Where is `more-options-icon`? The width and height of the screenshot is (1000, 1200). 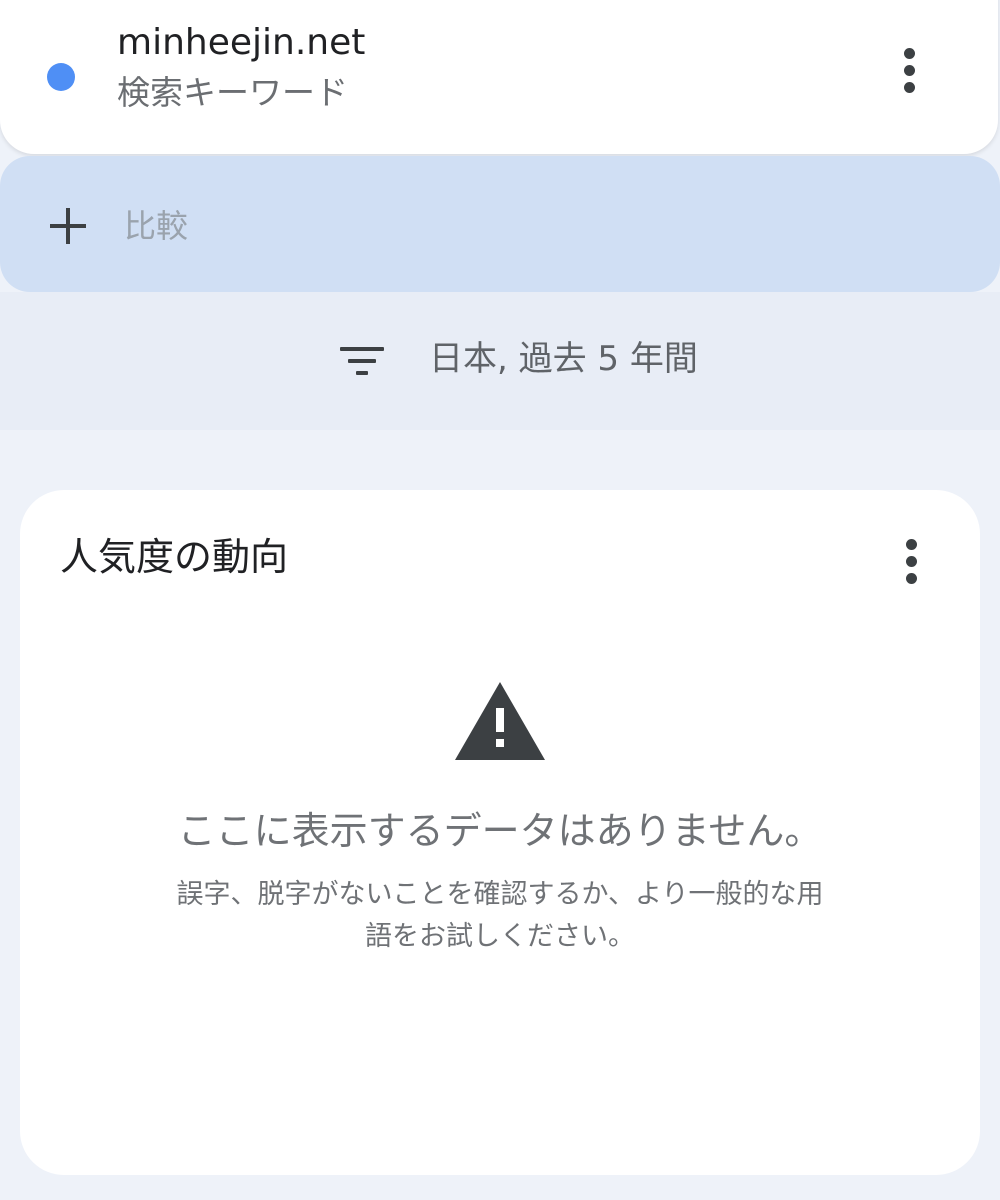 more-options-icon is located at coordinates (910, 70).